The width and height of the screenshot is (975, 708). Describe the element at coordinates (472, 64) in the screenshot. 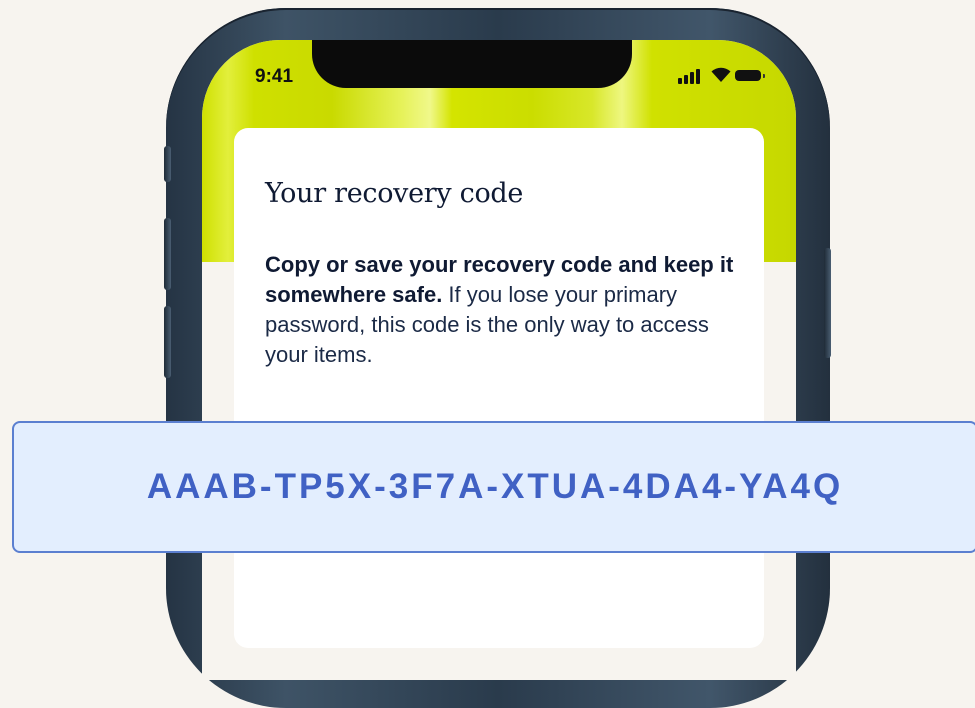

I see `phone-notch` at that location.